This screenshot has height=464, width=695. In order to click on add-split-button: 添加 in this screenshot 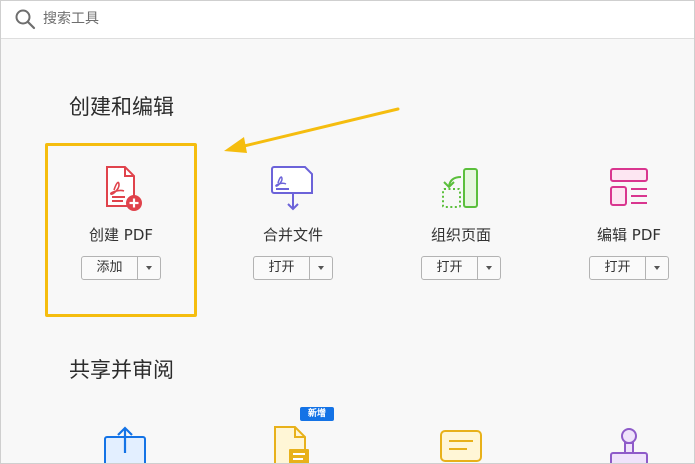, I will do `click(121, 268)`.